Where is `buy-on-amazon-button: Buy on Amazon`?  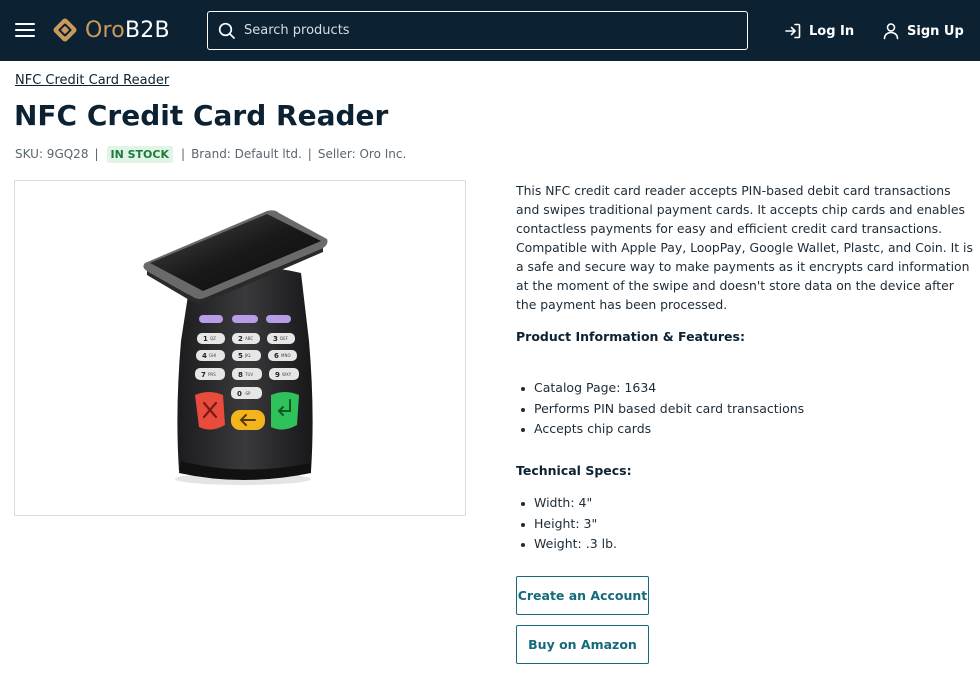
buy-on-amazon-button: Buy on Amazon is located at coordinates (582, 644).